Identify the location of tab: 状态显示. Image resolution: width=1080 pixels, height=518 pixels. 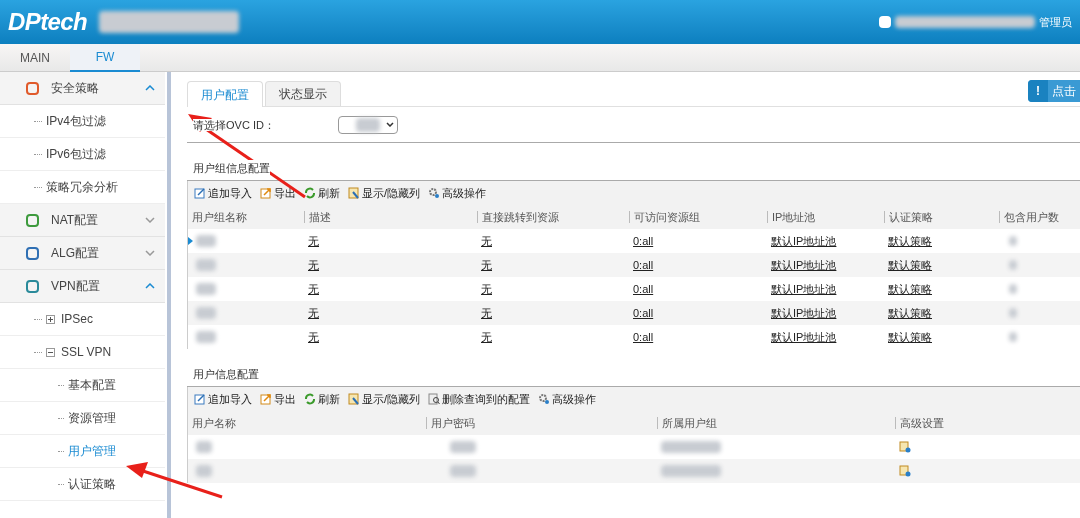
(303, 93).